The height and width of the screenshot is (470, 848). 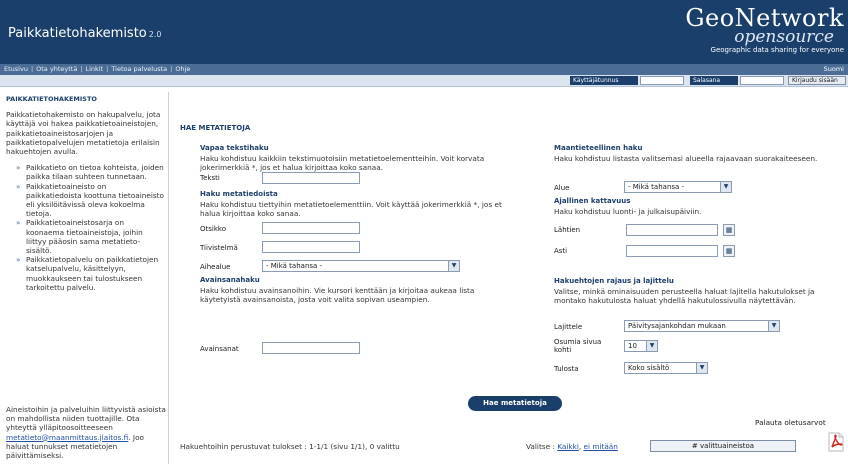 I want to click on temporal-title: Ajallinen kattavuus, so click(x=592, y=201).